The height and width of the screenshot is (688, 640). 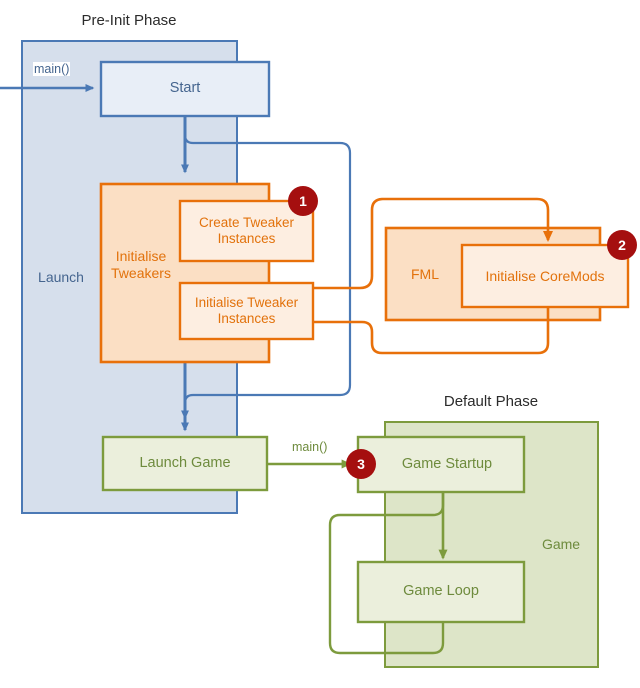 What do you see at coordinates (491, 401) in the screenshot?
I see `default-phase-title: Default Phase` at bounding box center [491, 401].